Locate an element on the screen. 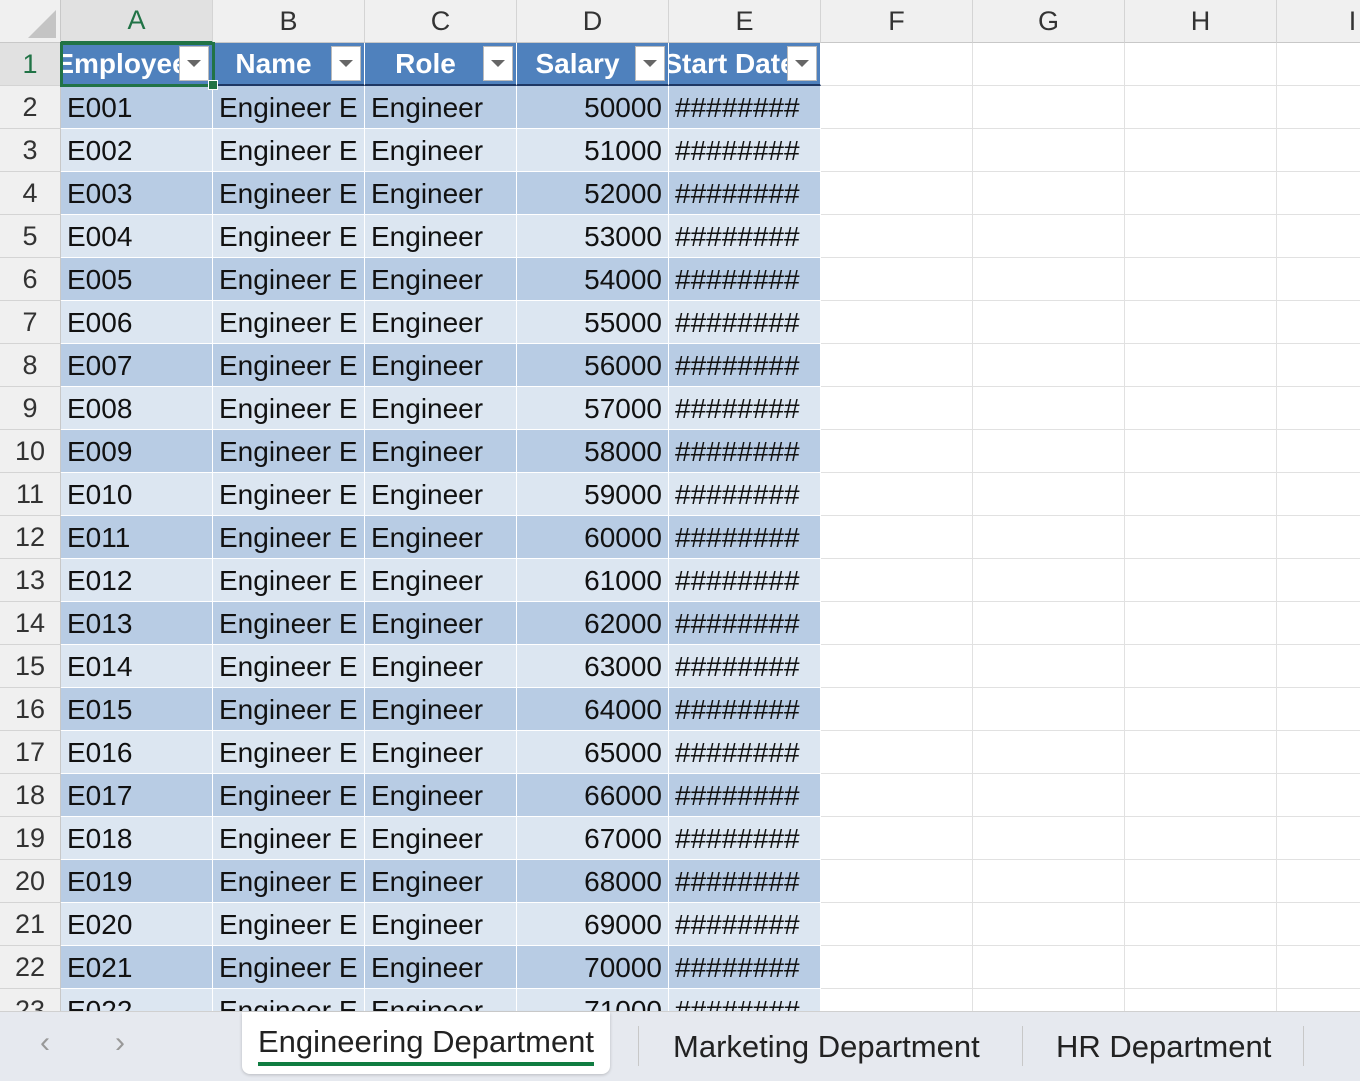  column-header-d: D is located at coordinates (593, 21).